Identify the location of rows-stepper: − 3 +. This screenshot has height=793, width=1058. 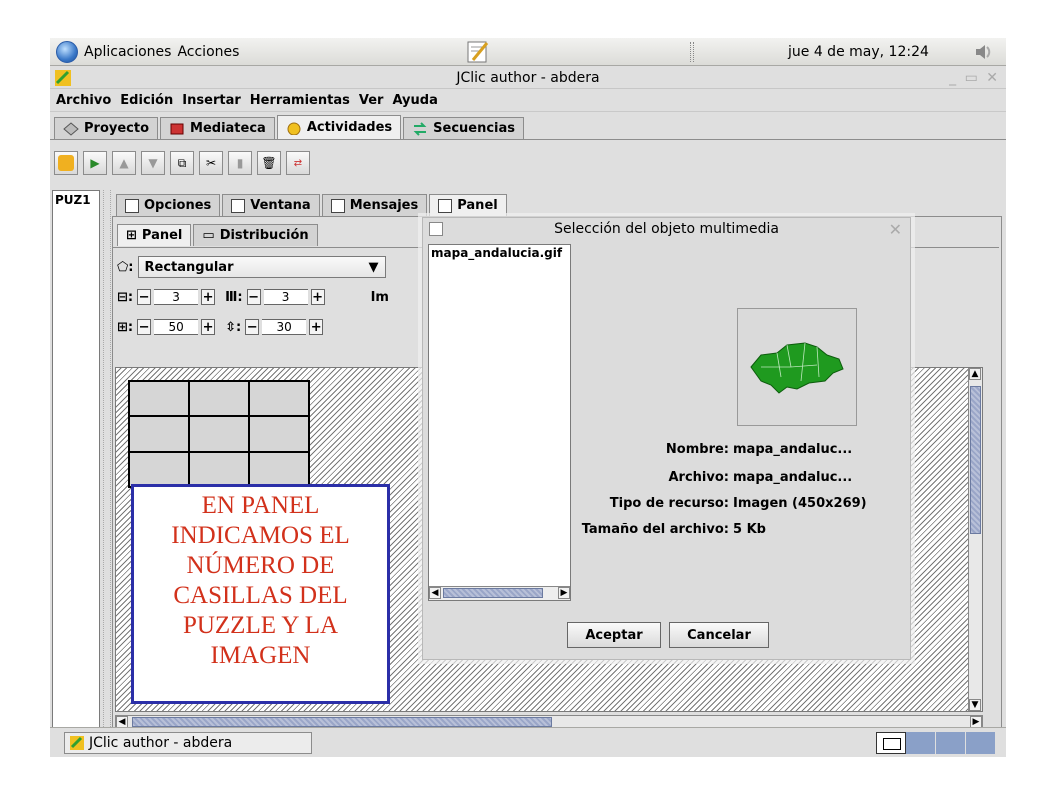
(176, 297).